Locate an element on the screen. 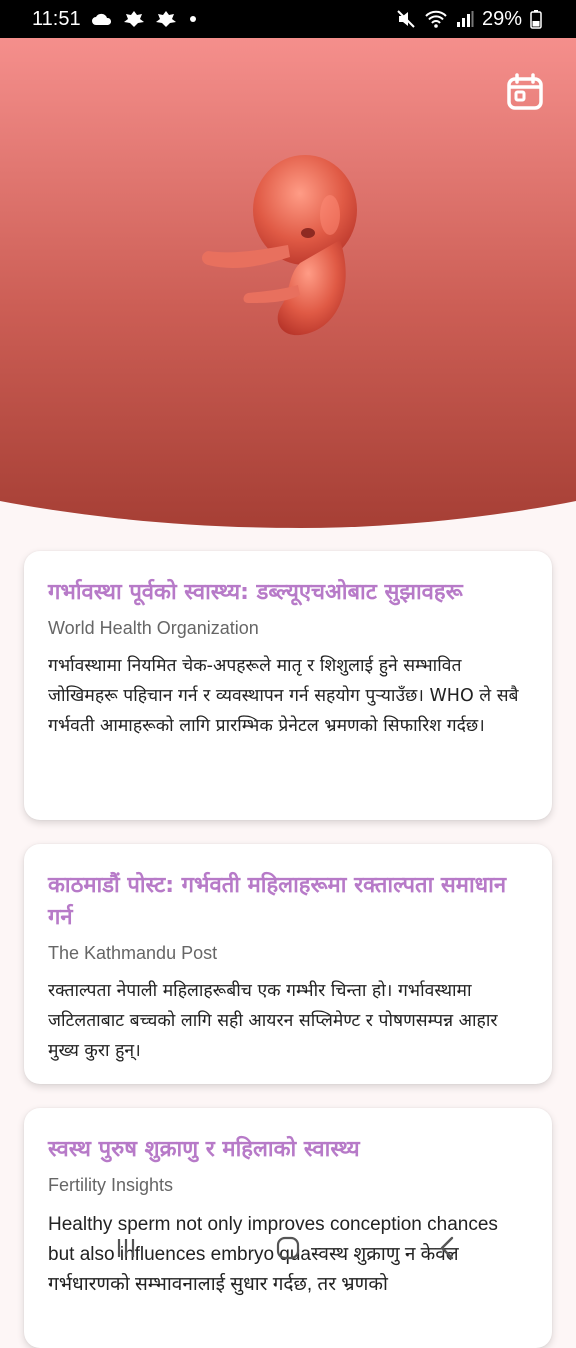 This screenshot has width=576, height=1348. mute-icon is located at coordinates (406, 19).